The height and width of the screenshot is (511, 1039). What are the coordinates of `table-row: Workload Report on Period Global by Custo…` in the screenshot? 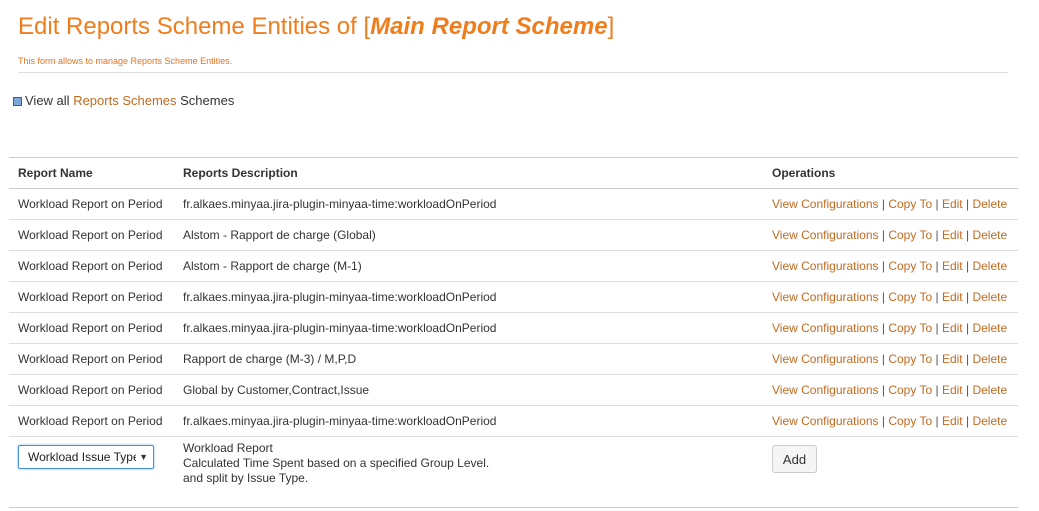 It's located at (513, 390).